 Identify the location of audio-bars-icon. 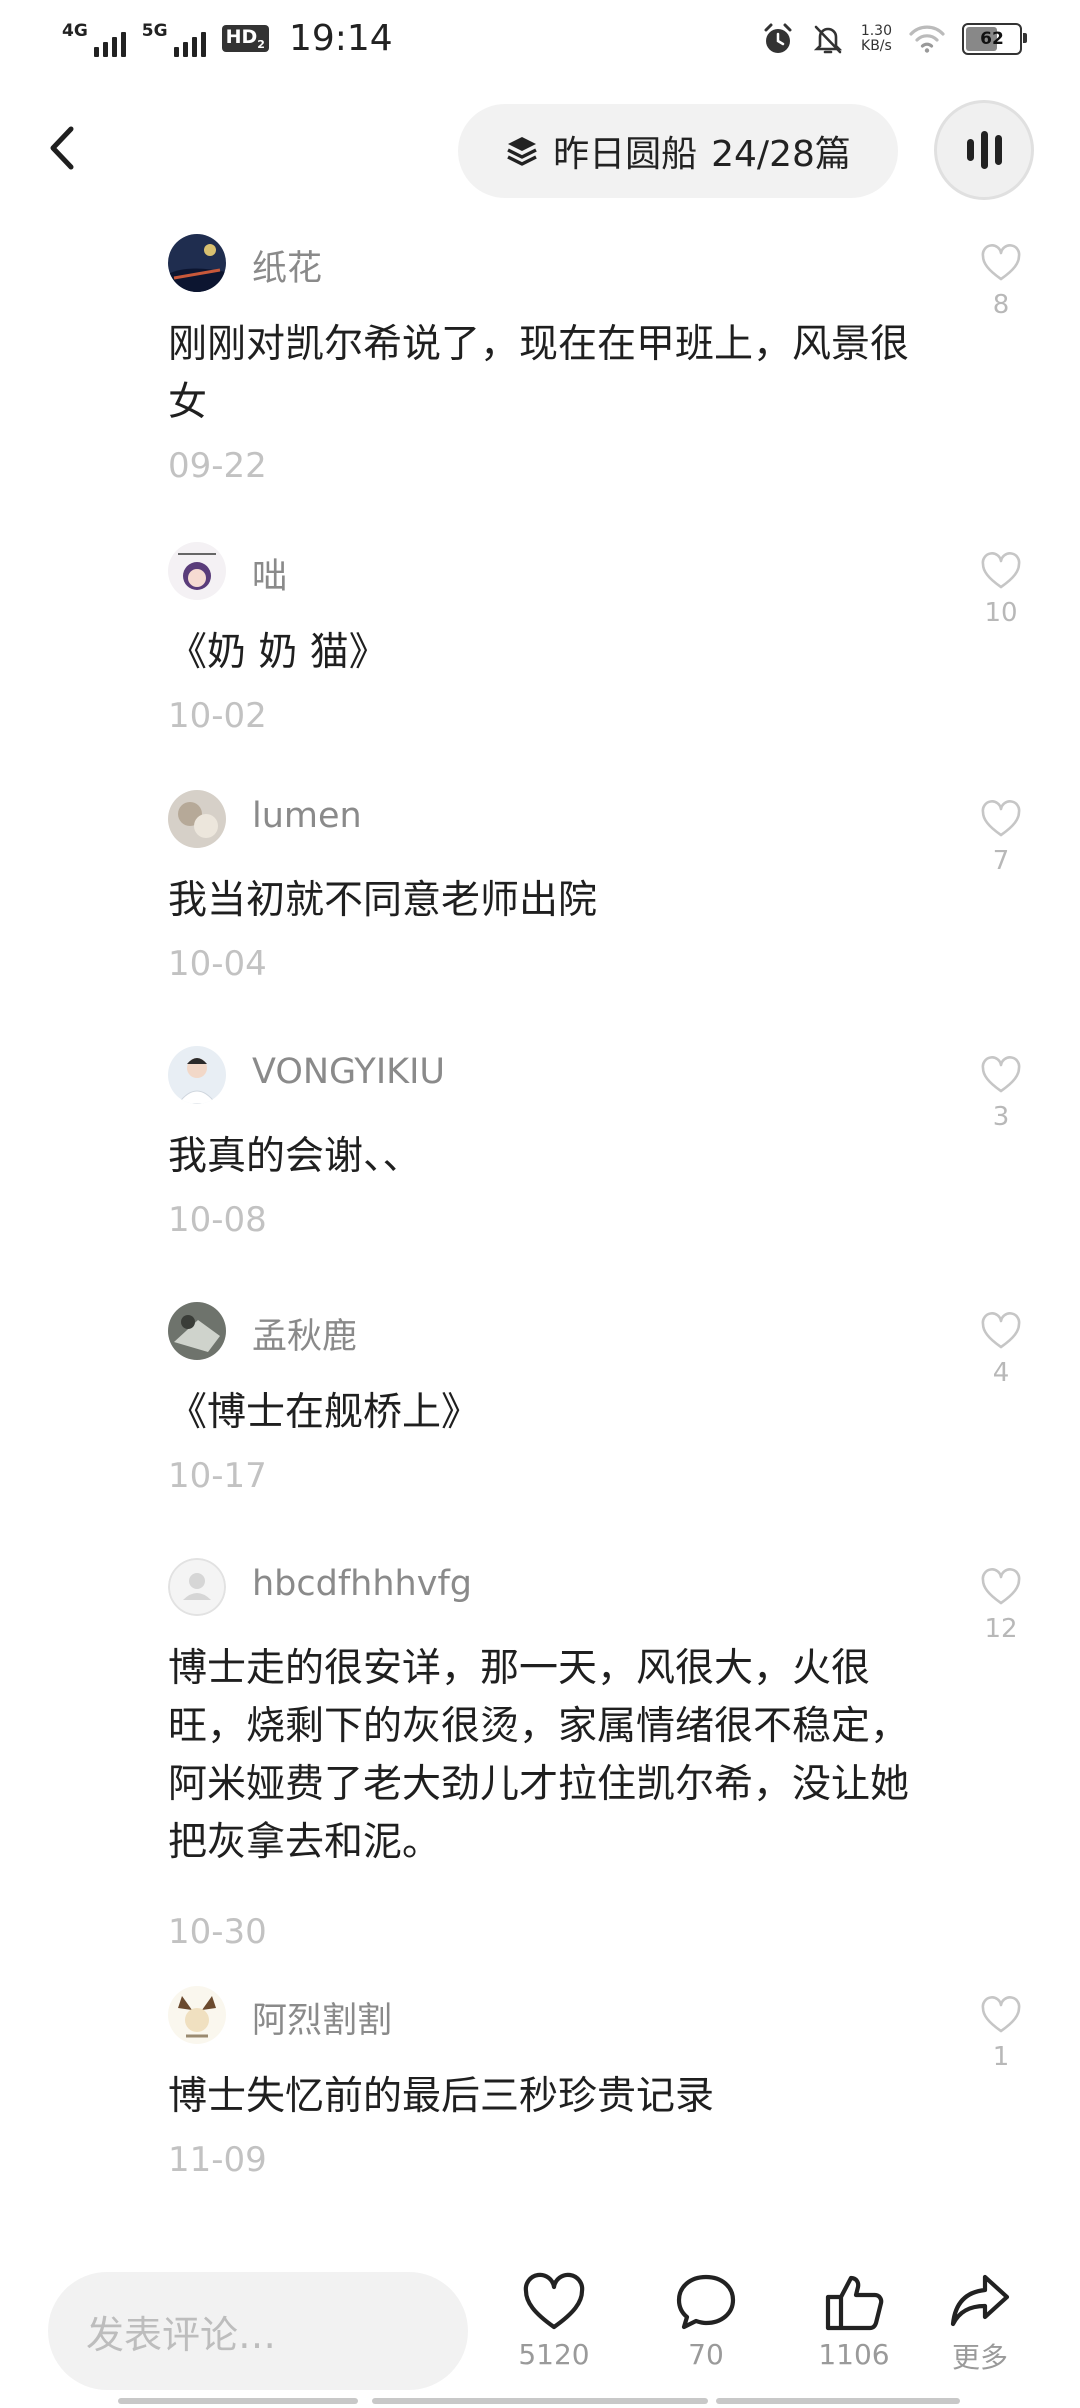
(984, 150).